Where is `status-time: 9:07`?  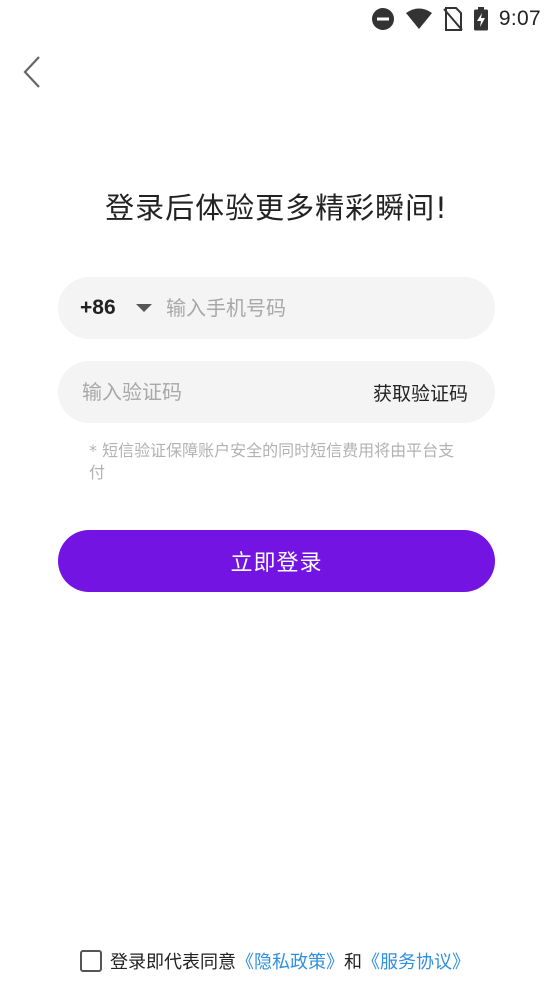
status-time: 9:07 is located at coordinates (519, 18).